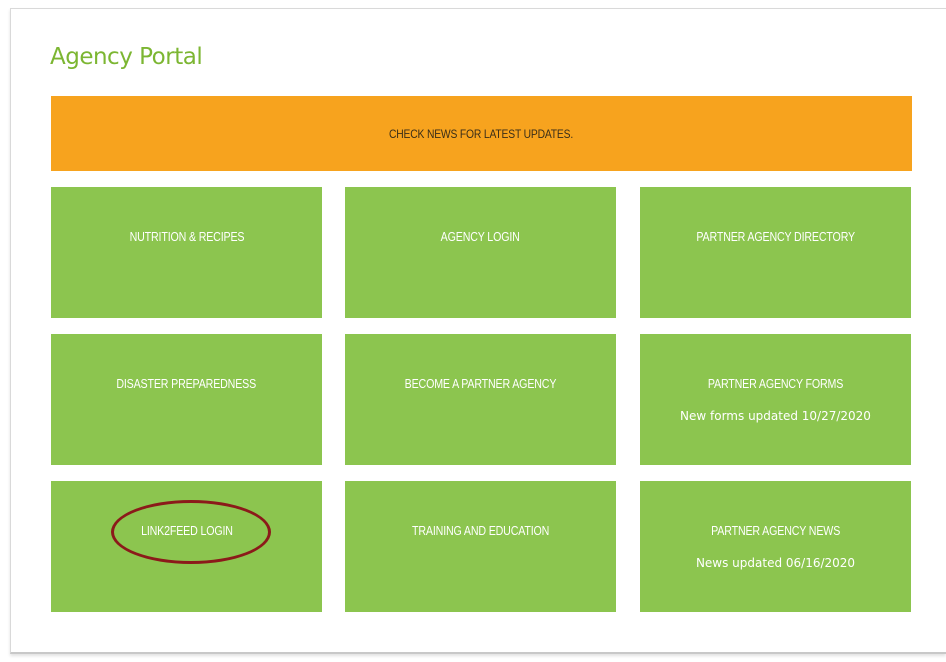 This screenshot has width=946, height=662. What do you see at coordinates (186, 383) in the screenshot?
I see `tile-label: DISASTER PREPAREDNESS` at bounding box center [186, 383].